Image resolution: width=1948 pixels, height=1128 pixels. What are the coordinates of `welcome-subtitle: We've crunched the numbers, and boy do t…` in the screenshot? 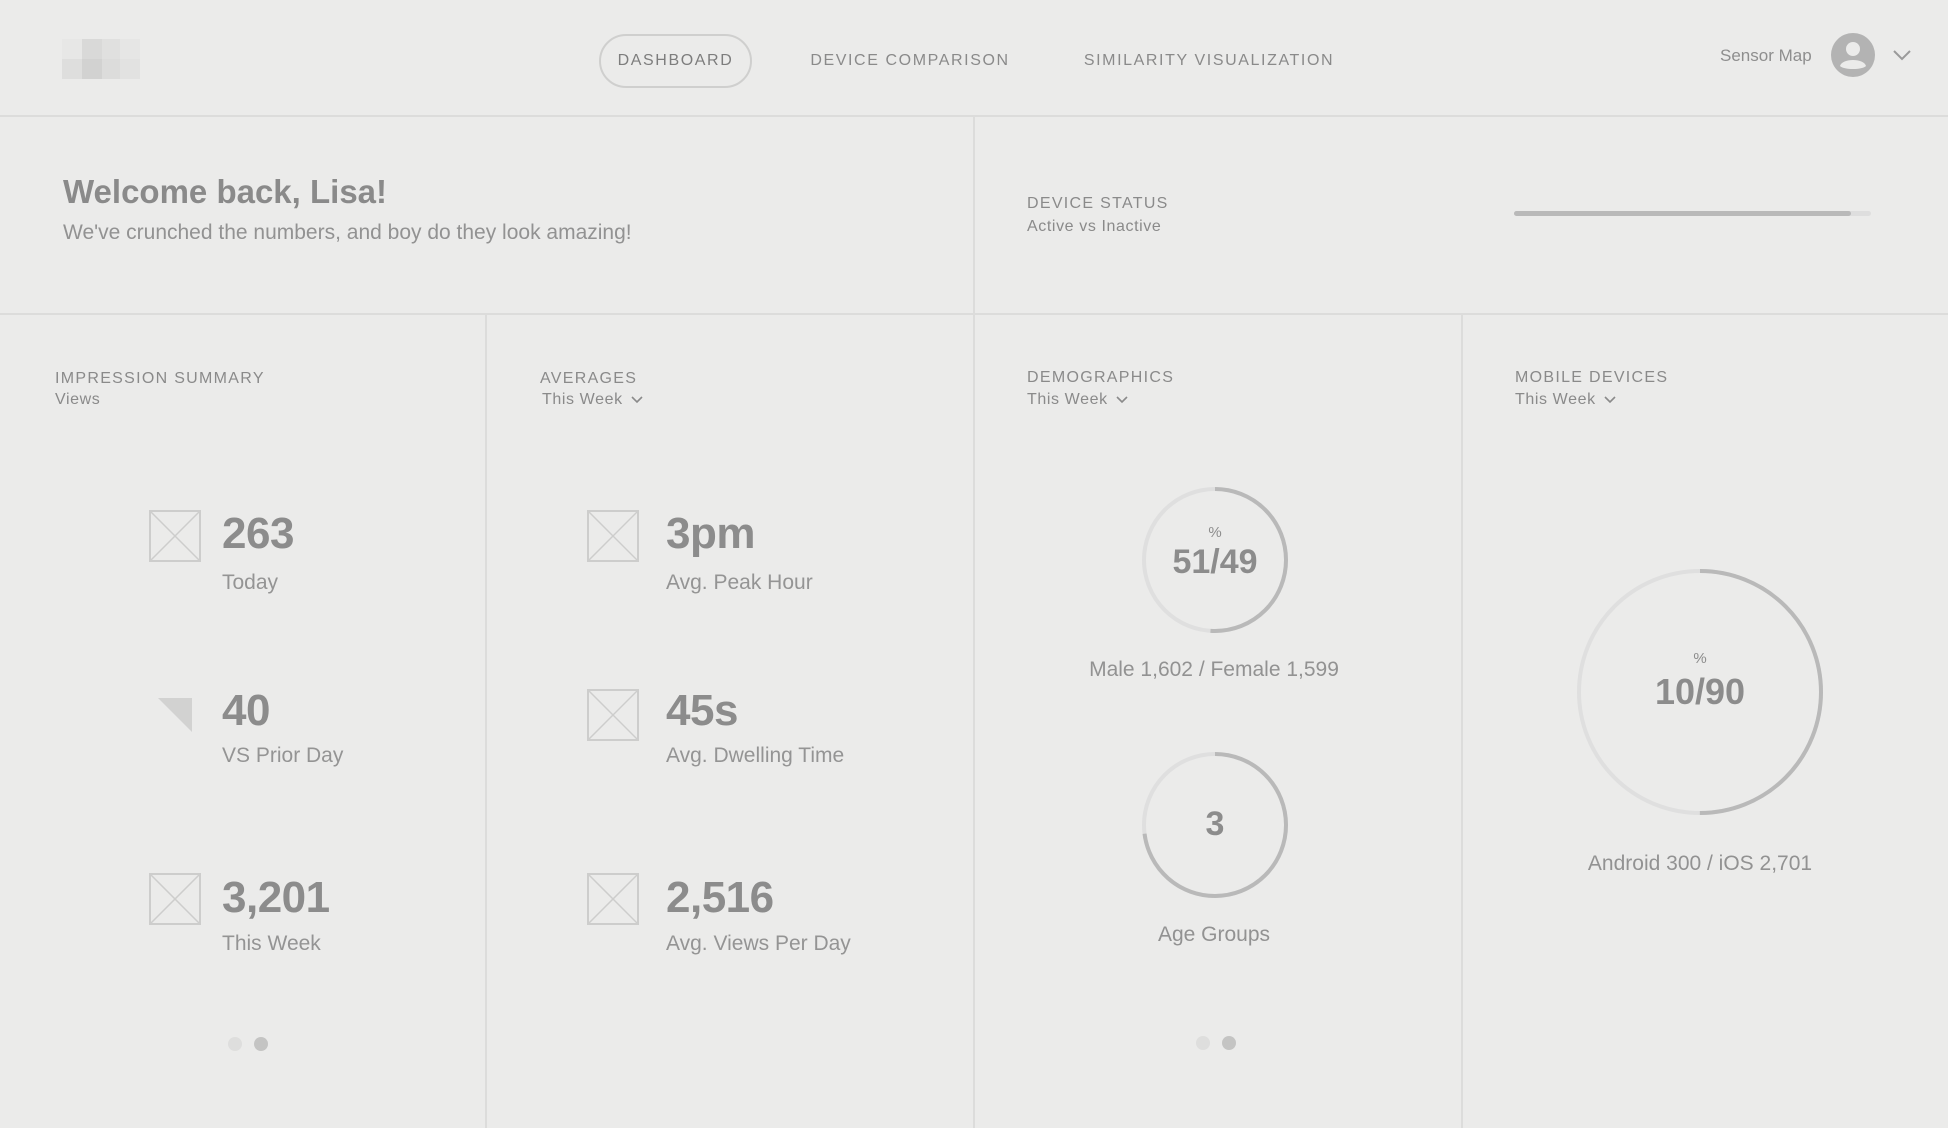 It's located at (347, 232).